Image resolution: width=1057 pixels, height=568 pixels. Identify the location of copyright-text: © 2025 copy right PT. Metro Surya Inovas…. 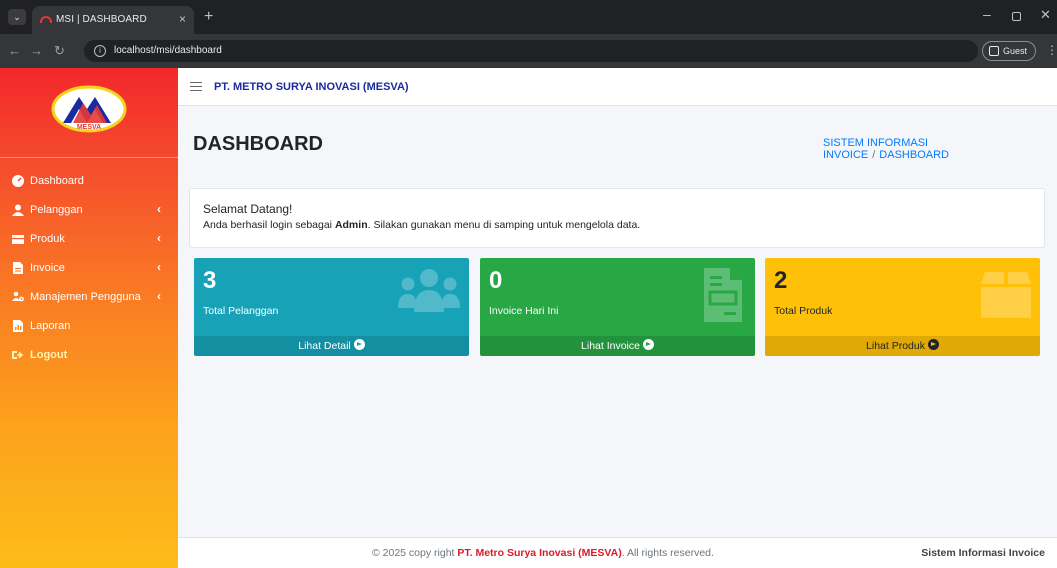
(543, 553).